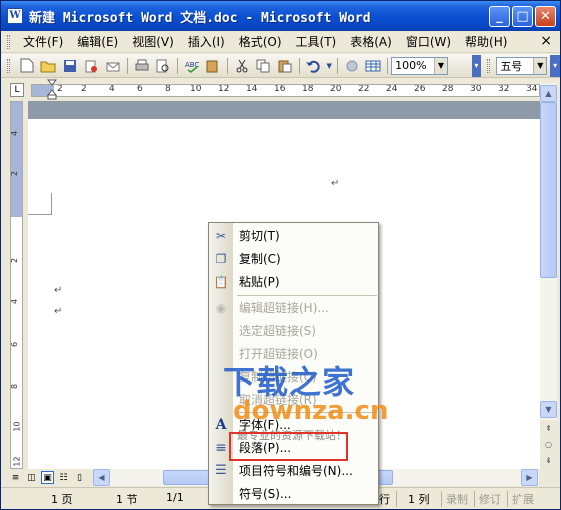 The image size is (561, 510). I want to click on menu-format: 格式(O), so click(260, 41).